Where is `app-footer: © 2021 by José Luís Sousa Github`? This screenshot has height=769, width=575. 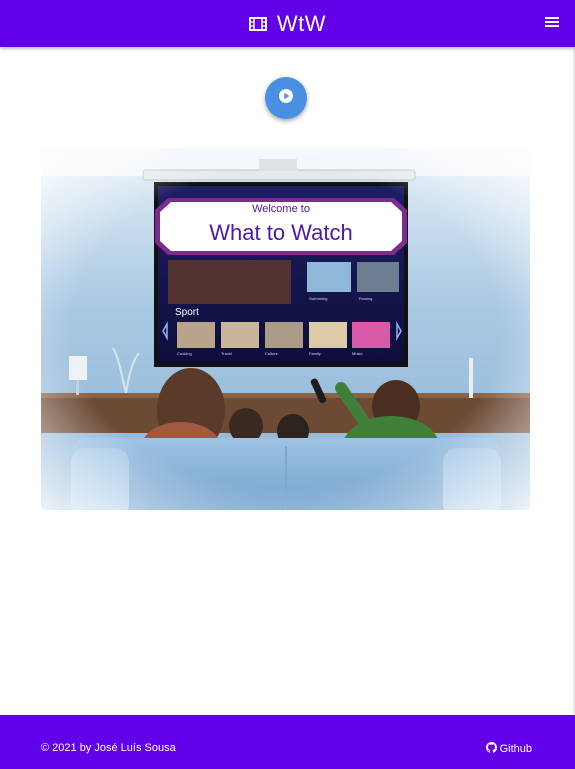
app-footer: © 2021 by José Luís Sousa Github is located at coordinates (287, 742).